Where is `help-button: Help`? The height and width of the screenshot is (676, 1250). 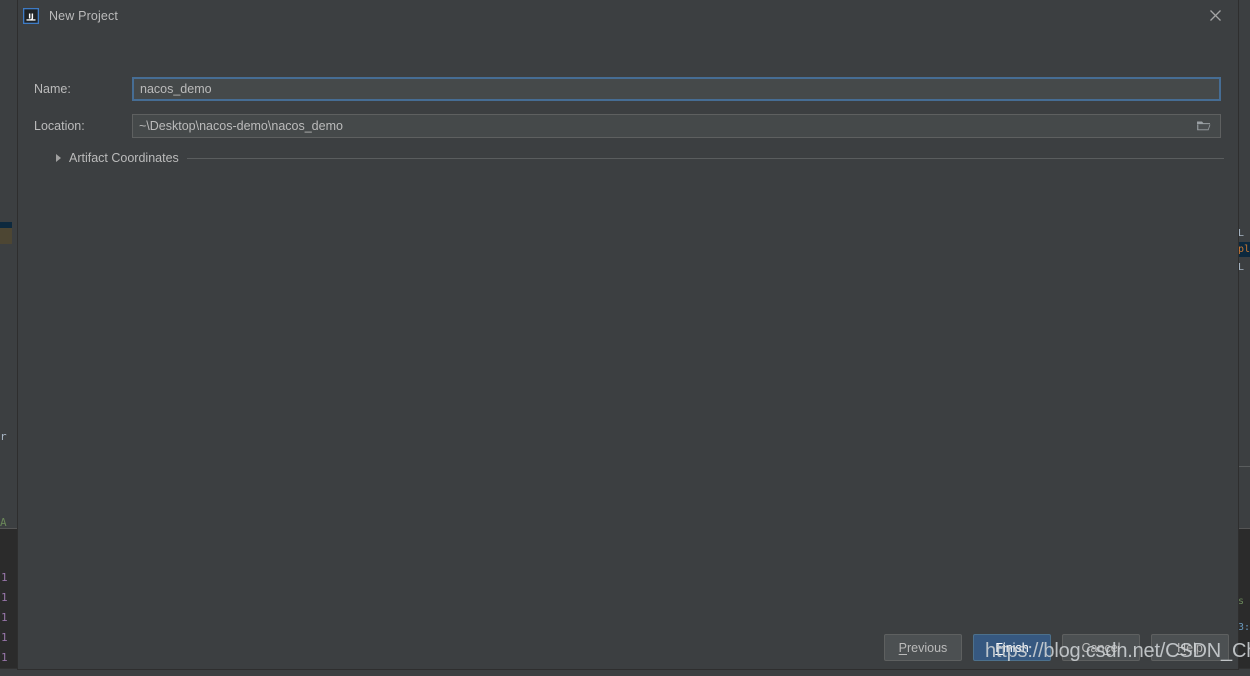
help-button: Help is located at coordinates (1190, 647).